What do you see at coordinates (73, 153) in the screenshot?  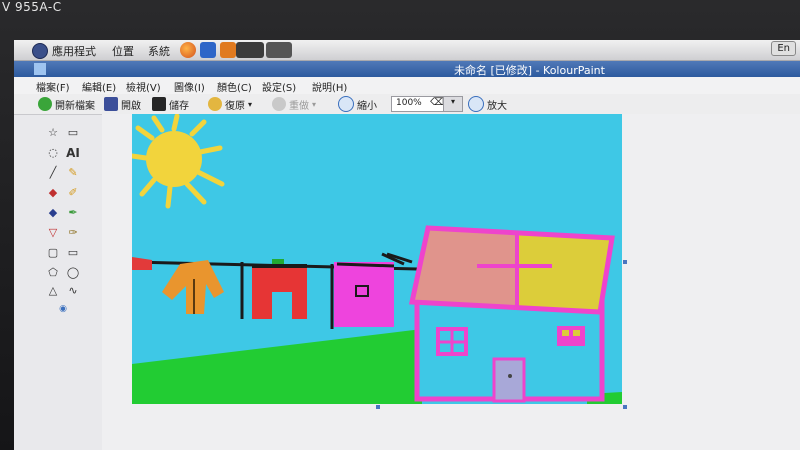 I see `text-tool-icon: AI` at bounding box center [73, 153].